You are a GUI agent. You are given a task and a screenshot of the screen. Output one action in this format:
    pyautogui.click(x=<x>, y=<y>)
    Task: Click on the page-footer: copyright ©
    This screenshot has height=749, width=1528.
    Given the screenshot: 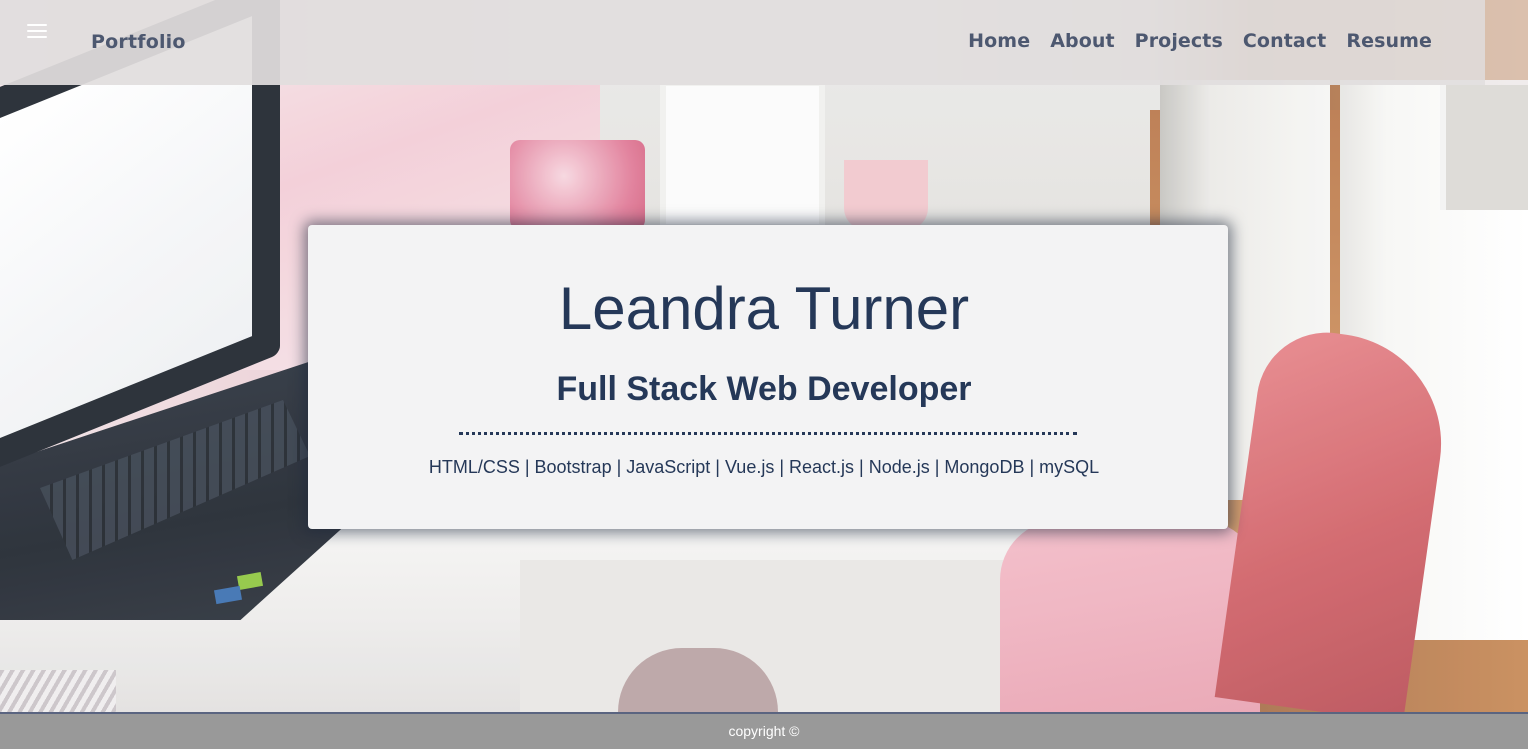 What is the action you would take?
    pyautogui.click(x=764, y=730)
    